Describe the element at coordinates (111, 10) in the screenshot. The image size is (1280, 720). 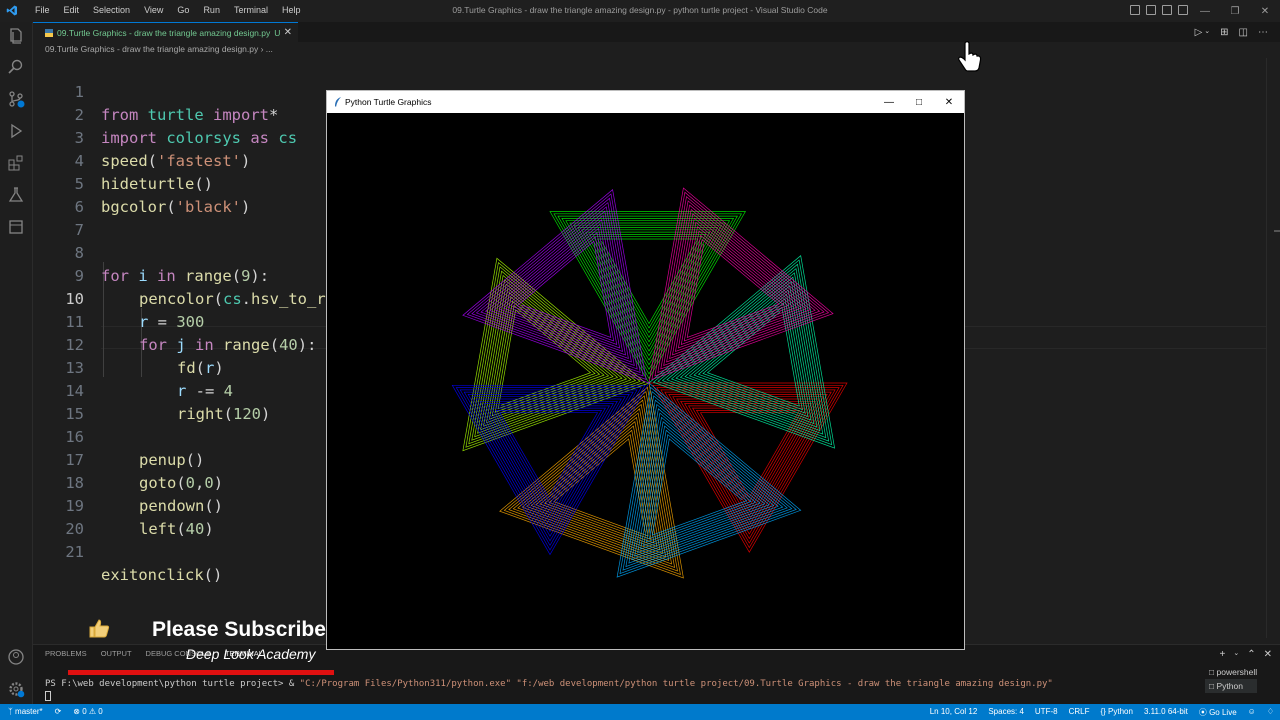
I see `menu-selection: Selection` at that location.